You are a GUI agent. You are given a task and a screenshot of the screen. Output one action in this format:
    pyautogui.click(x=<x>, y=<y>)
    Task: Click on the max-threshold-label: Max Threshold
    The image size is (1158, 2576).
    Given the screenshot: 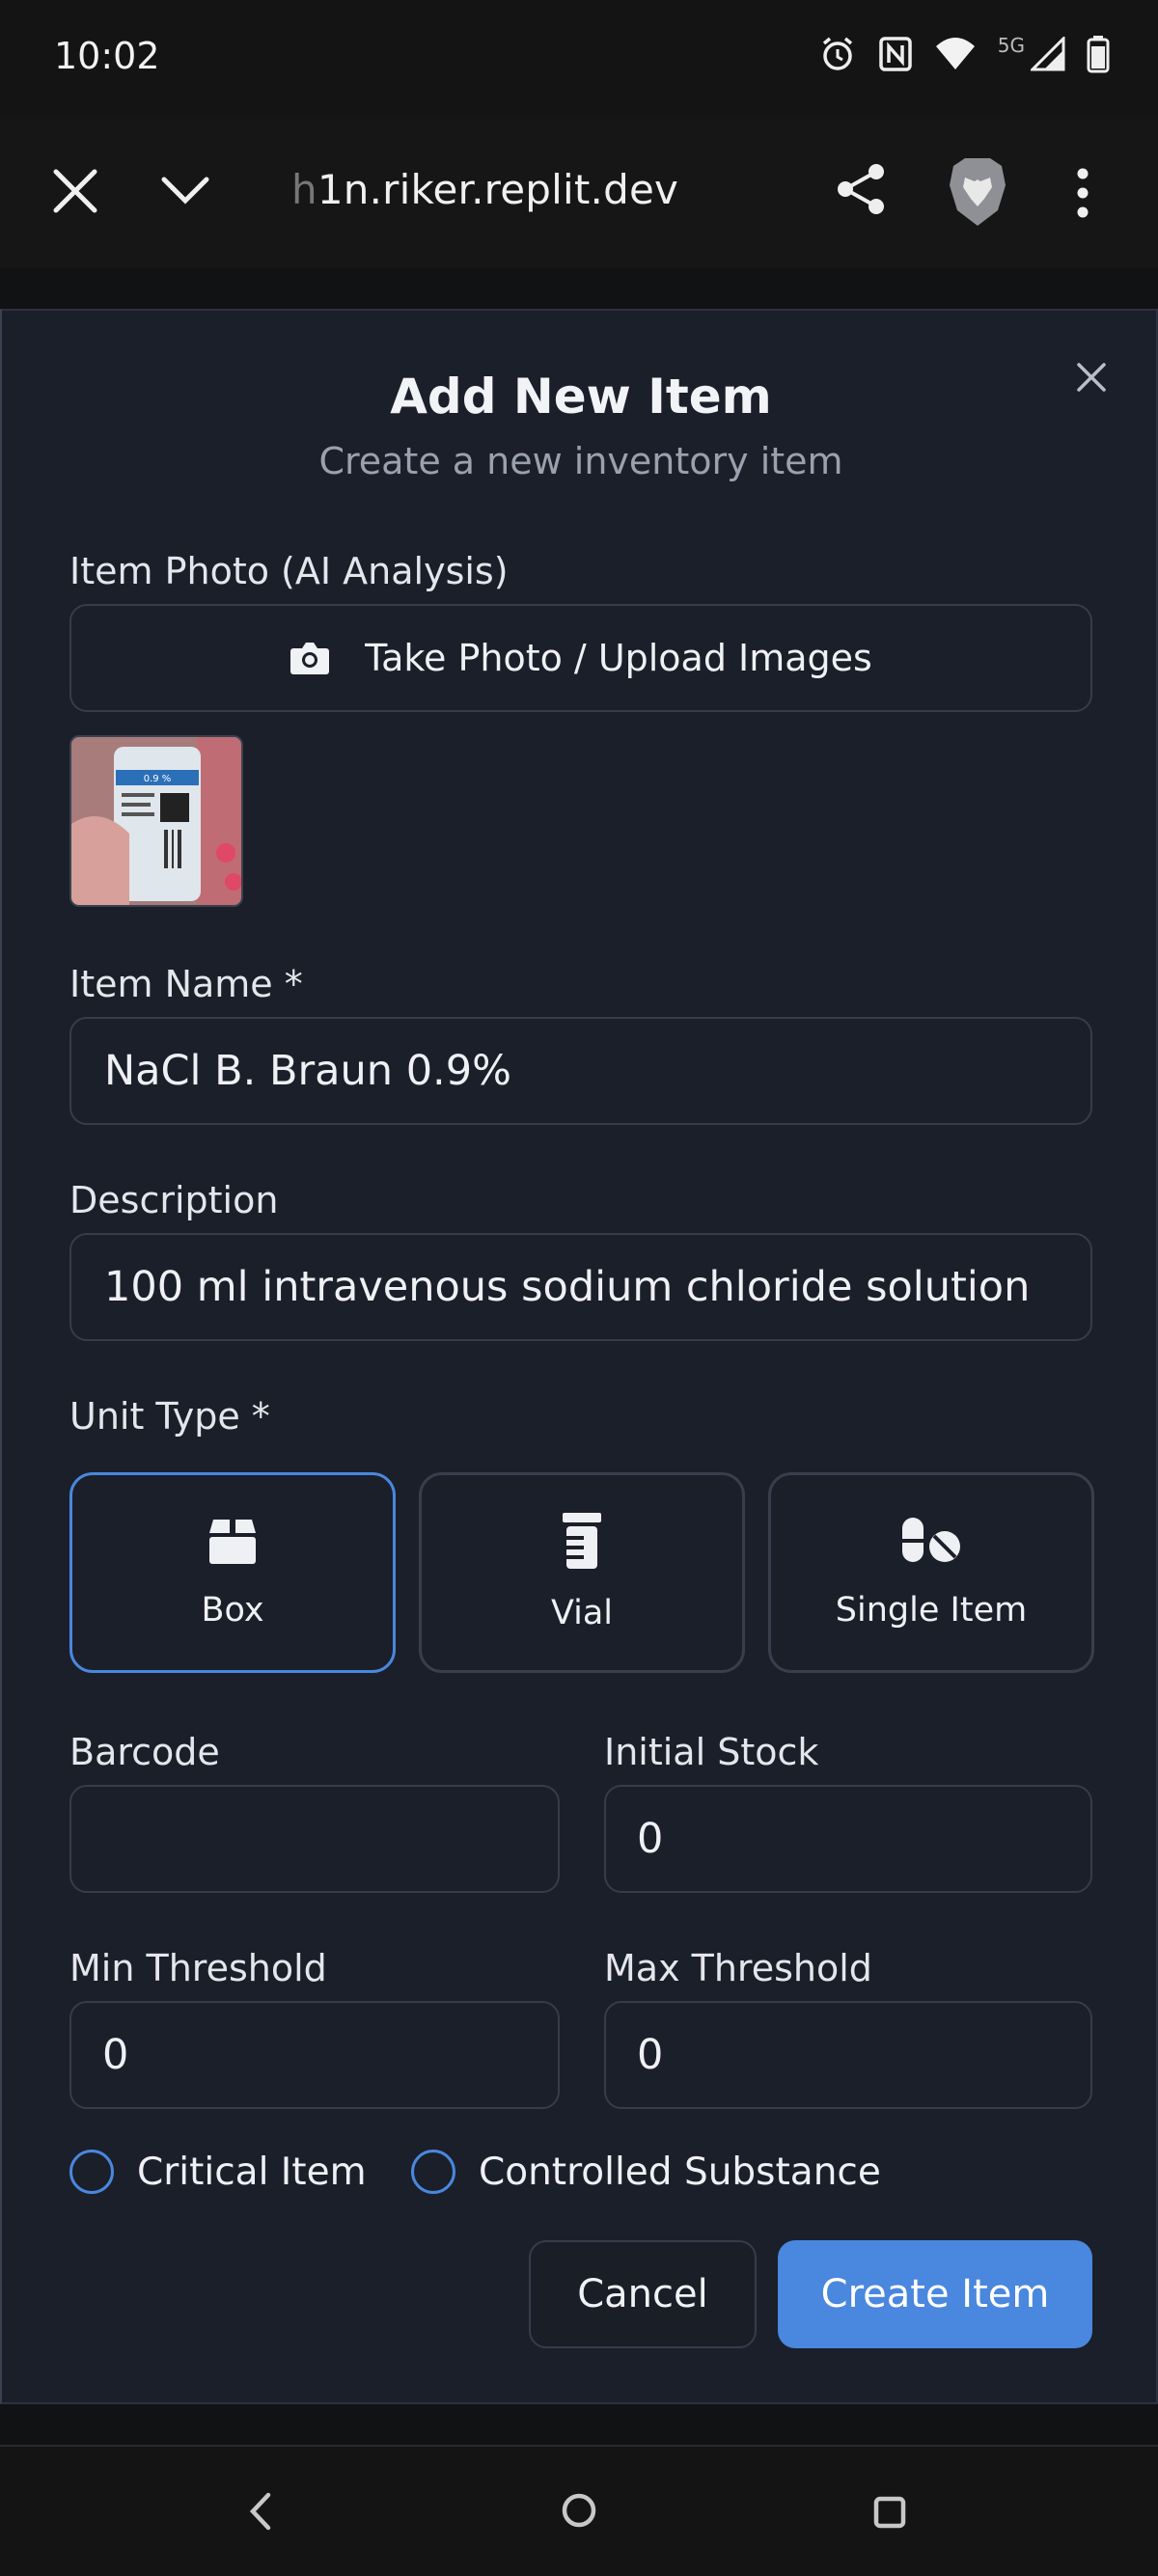 What is the action you would take?
    pyautogui.click(x=738, y=1968)
    